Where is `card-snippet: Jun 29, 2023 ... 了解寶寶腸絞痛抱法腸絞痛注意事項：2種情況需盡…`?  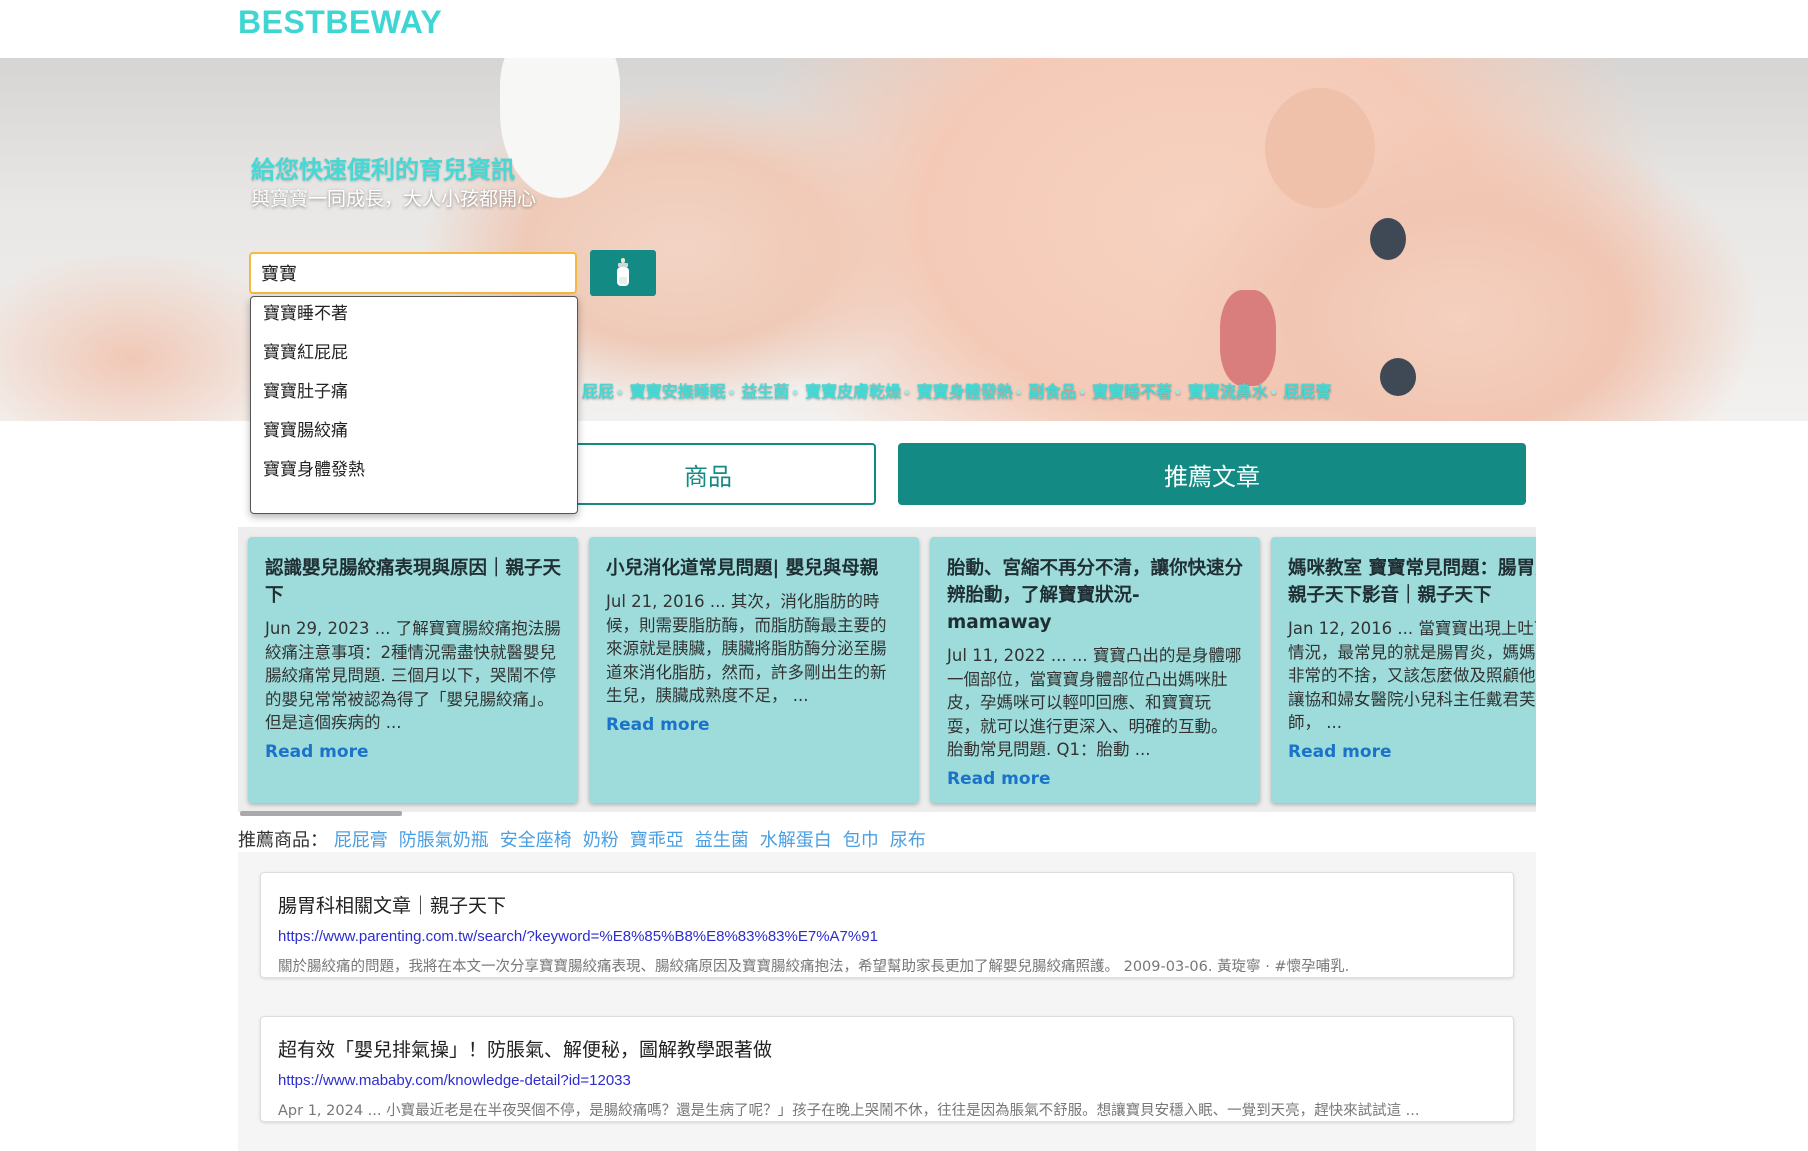
card-snippet: Jun 29, 2023 ... 了解寶寶腸絞痛抱法腸絞痛注意事項：2種情況需盡… is located at coordinates (413, 675).